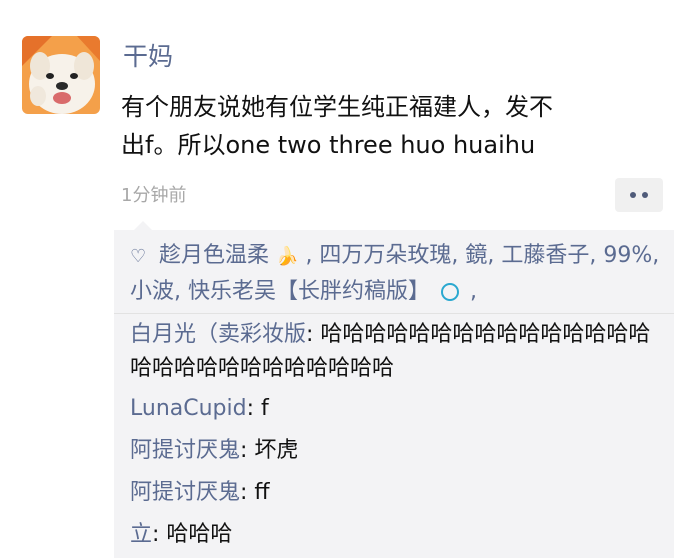 The width and height of the screenshot is (690, 558). I want to click on comment-item: LunaCupid: f, so click(395, 409).